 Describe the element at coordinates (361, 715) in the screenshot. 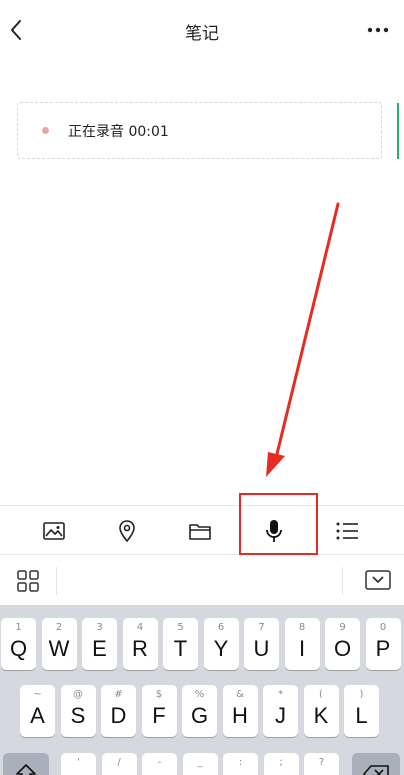

I see `key-label: L` at that location.